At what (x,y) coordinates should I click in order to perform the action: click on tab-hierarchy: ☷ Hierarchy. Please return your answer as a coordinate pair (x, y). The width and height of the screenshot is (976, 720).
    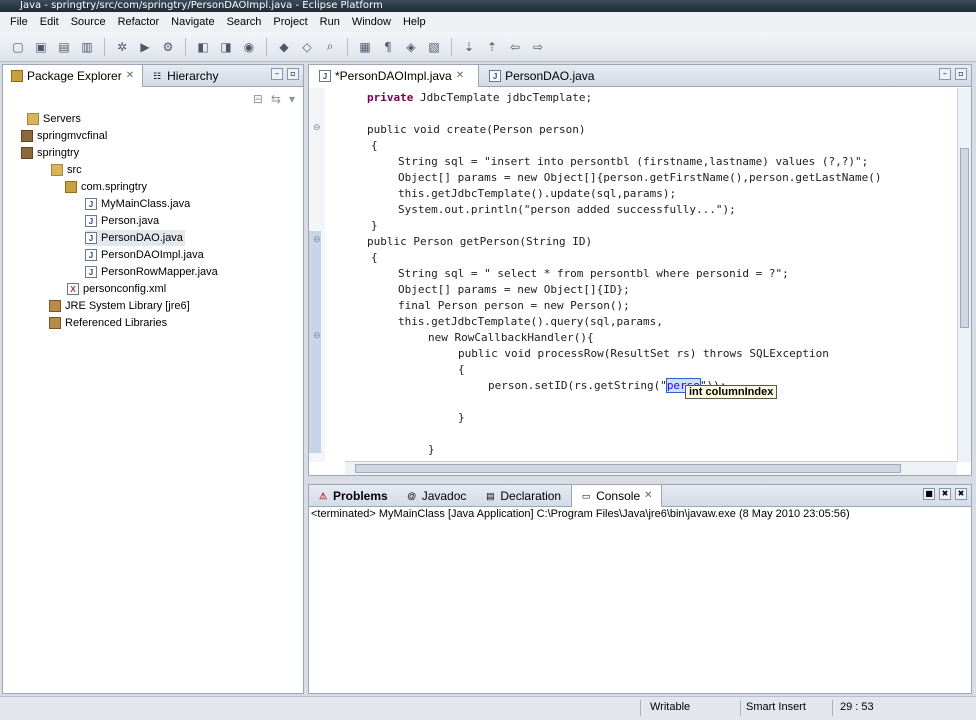
    Looking at the image, I should click on (184, 76).